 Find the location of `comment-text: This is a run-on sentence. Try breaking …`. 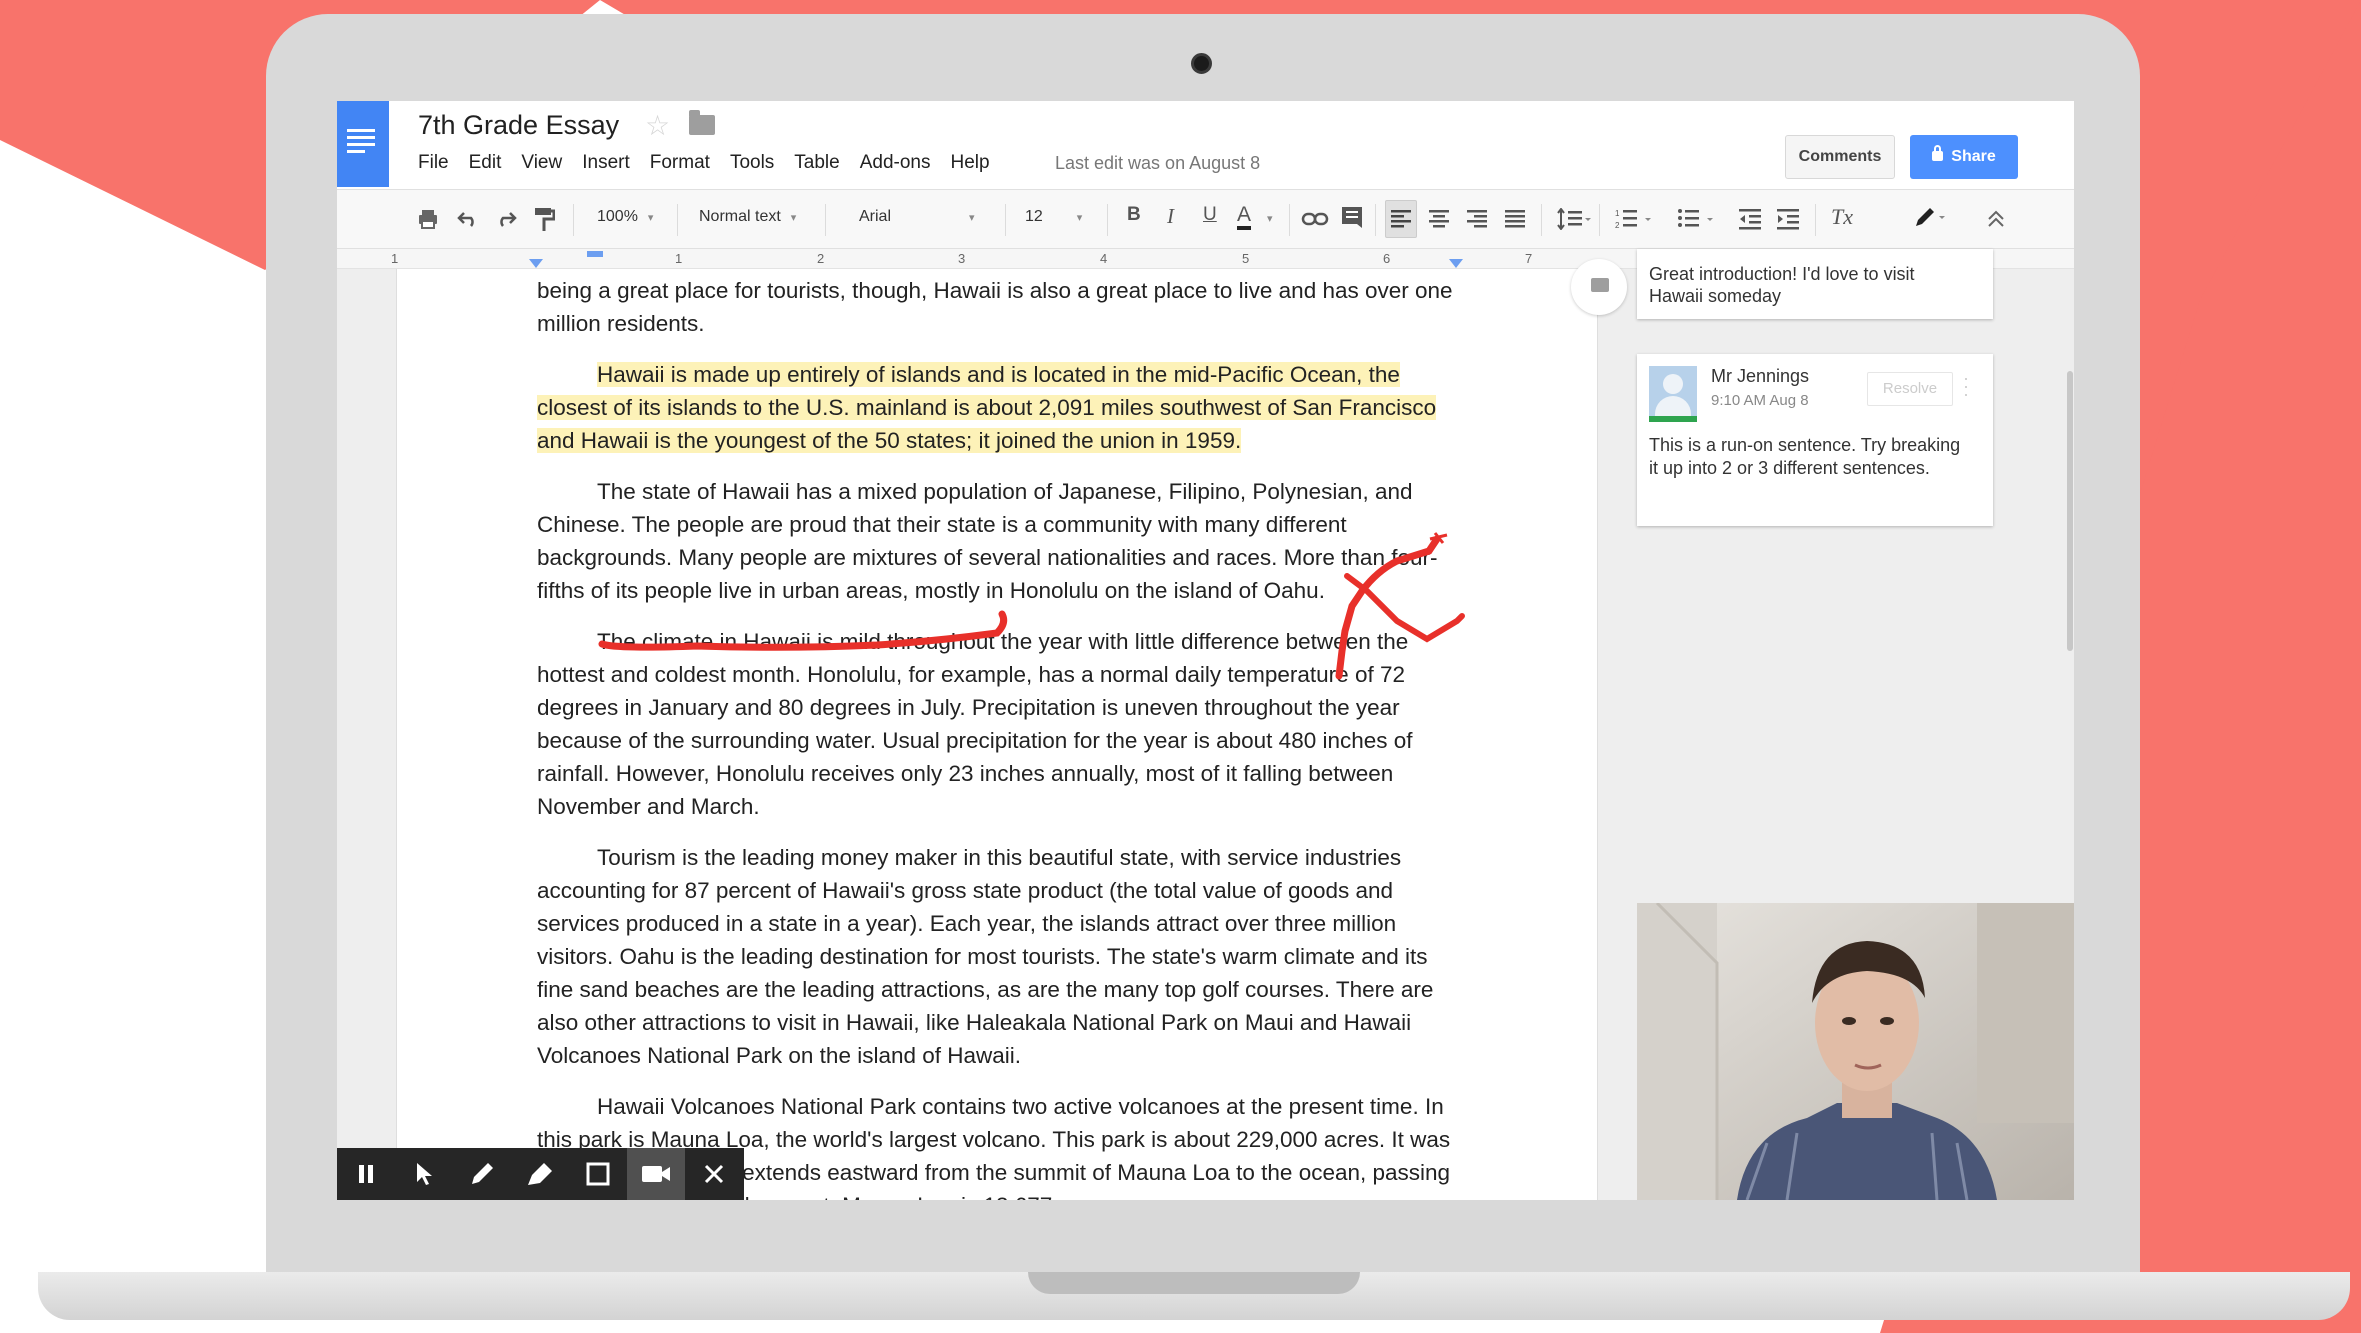

comment-text: This is a run-on sentence. Try breaking … is located at coordinates (1805, 456).